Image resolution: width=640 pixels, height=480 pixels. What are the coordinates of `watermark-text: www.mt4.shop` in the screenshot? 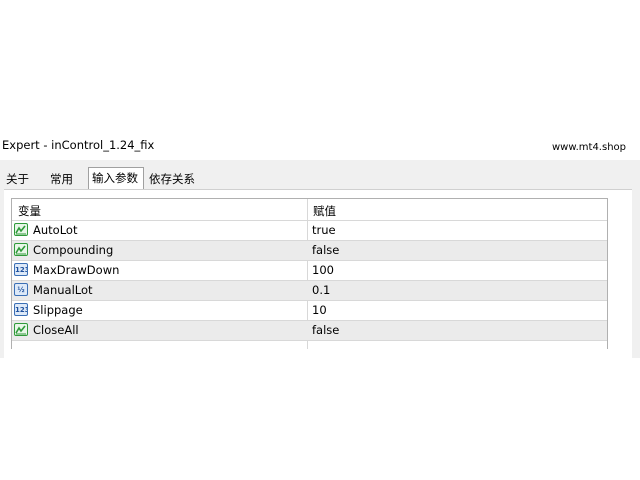 It's located at (588, 147).